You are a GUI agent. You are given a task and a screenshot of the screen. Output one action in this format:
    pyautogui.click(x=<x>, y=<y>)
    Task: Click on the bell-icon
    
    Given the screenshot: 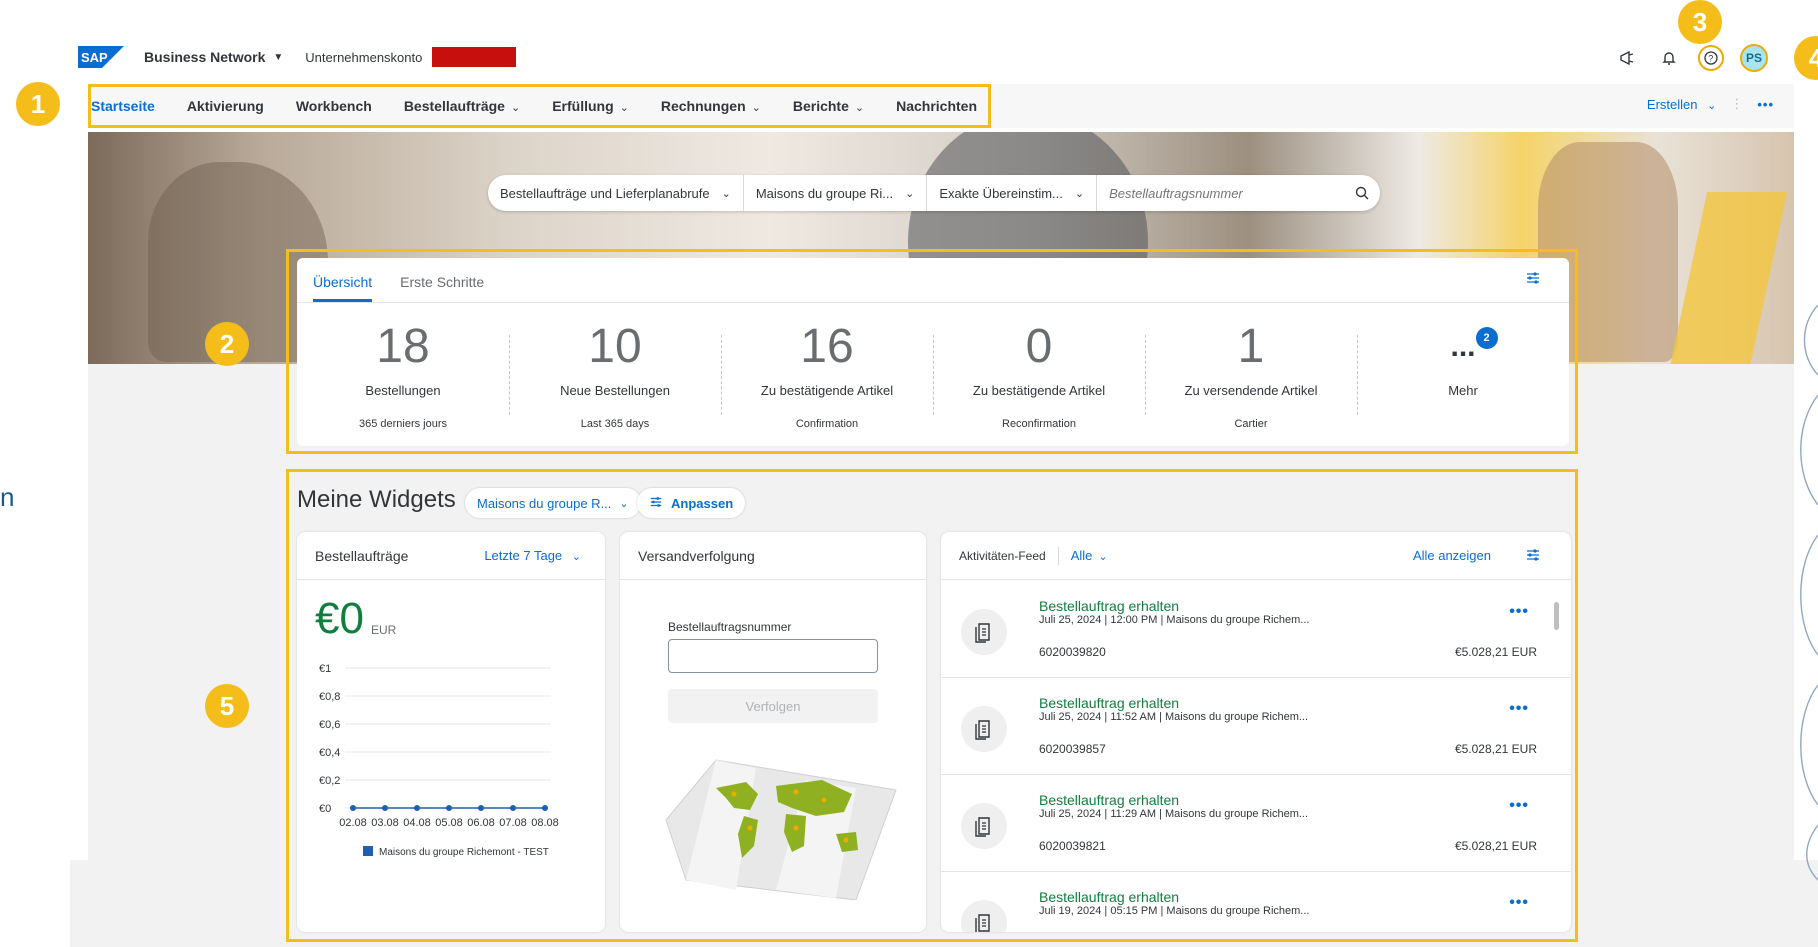 What is the action you would take?
    pyautogui.click(x=1669, y=58)
    